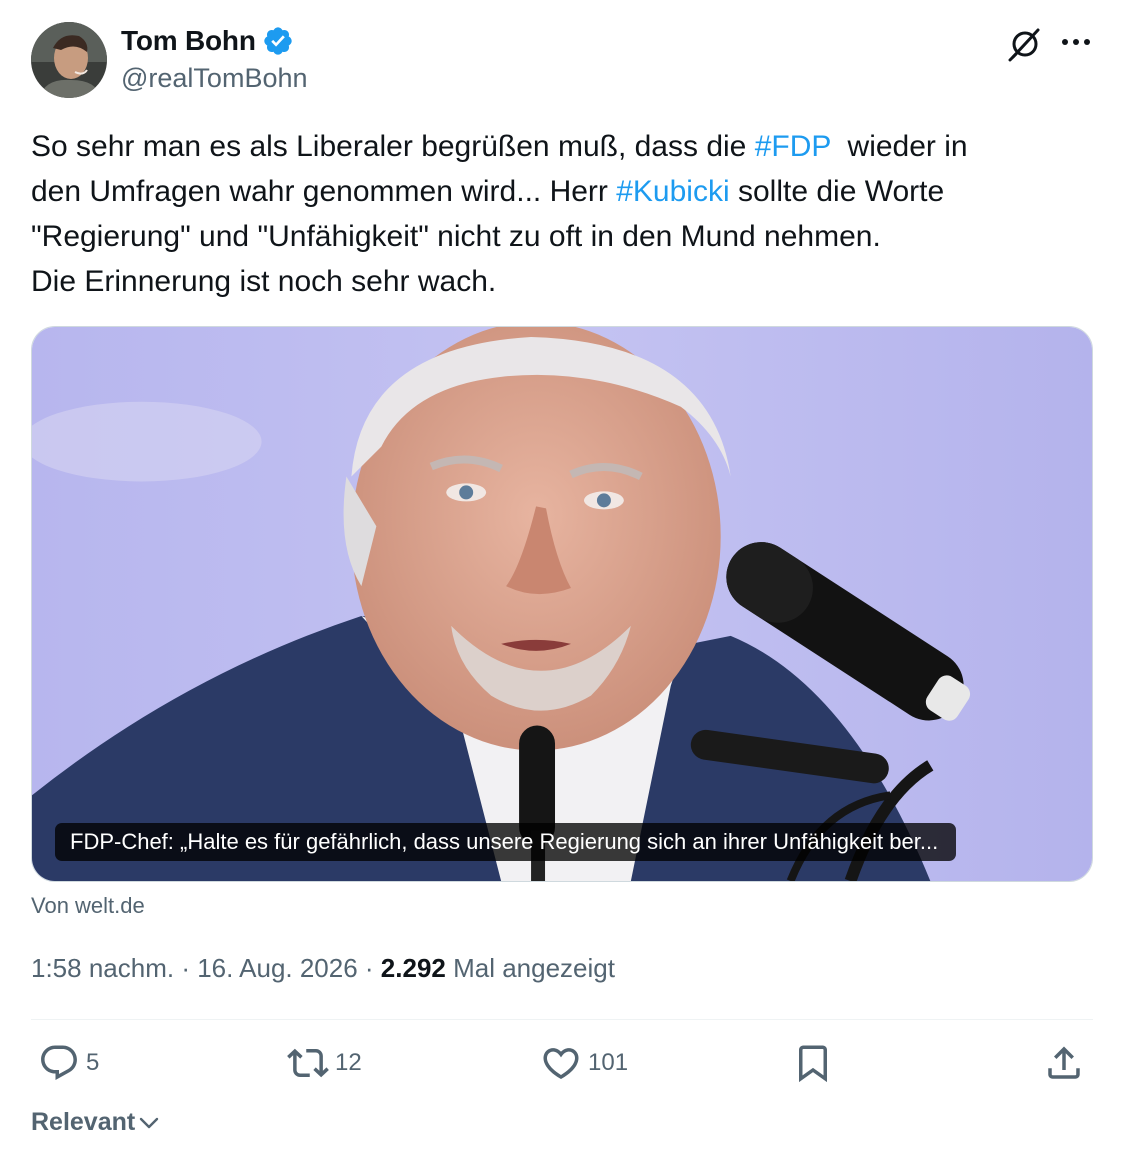  What do you see at coordinates (530, 968) in the screenshot?
I see `views-label: Mal angezeigt` at bounding box center [530, 968].